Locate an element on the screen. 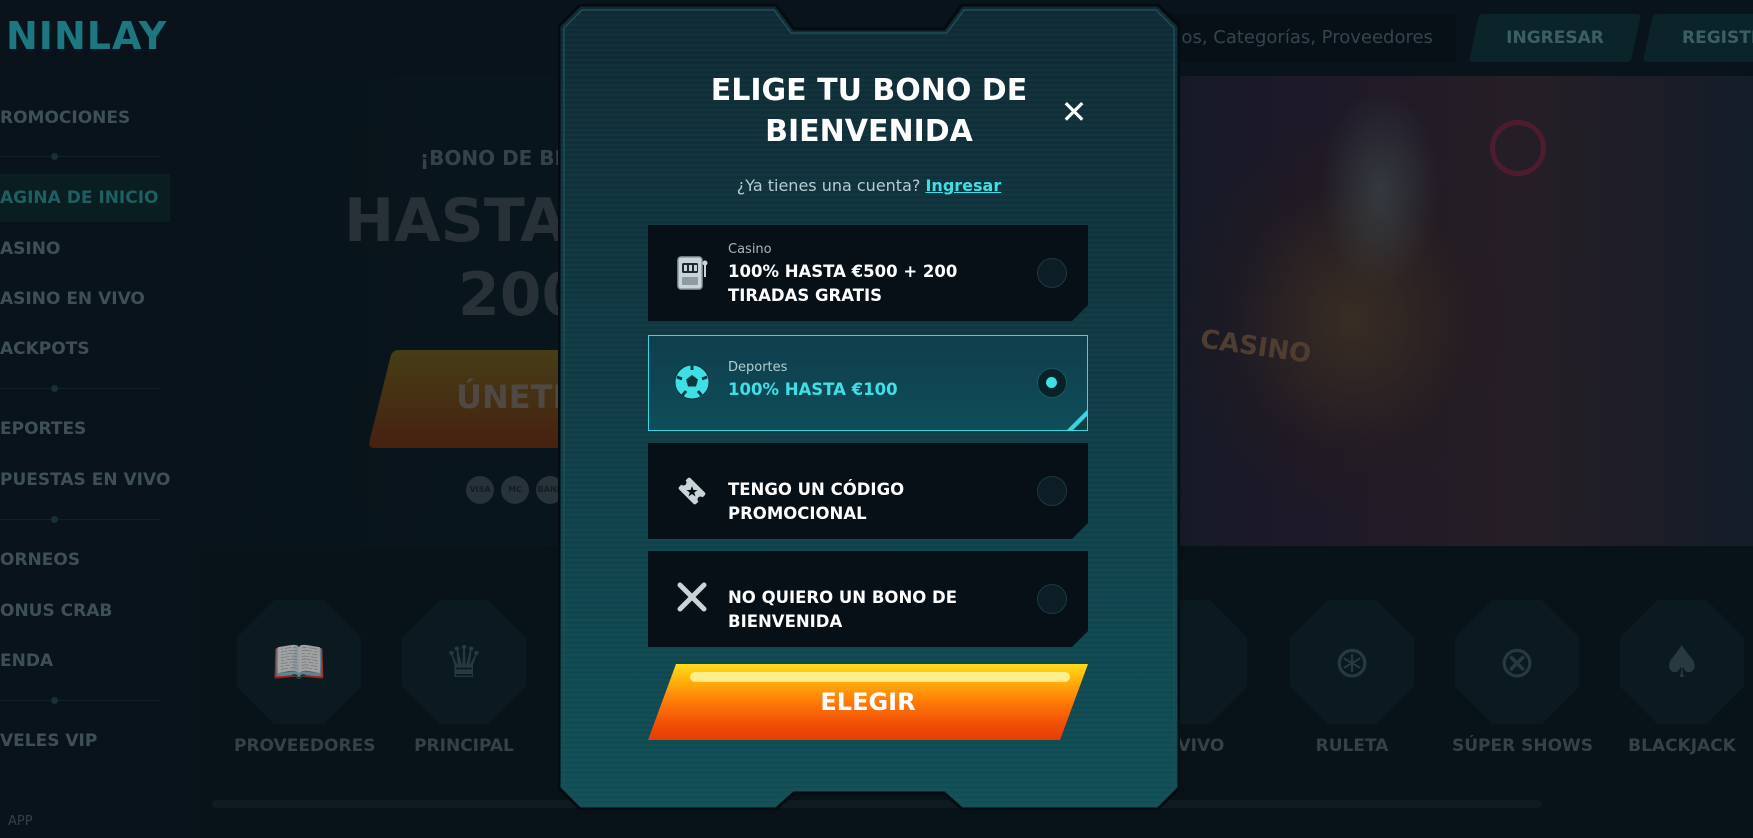 Image resolution: width=1753 pixels, height=838 pixels. radio-promo-code is located at coordinates (1052, 491).